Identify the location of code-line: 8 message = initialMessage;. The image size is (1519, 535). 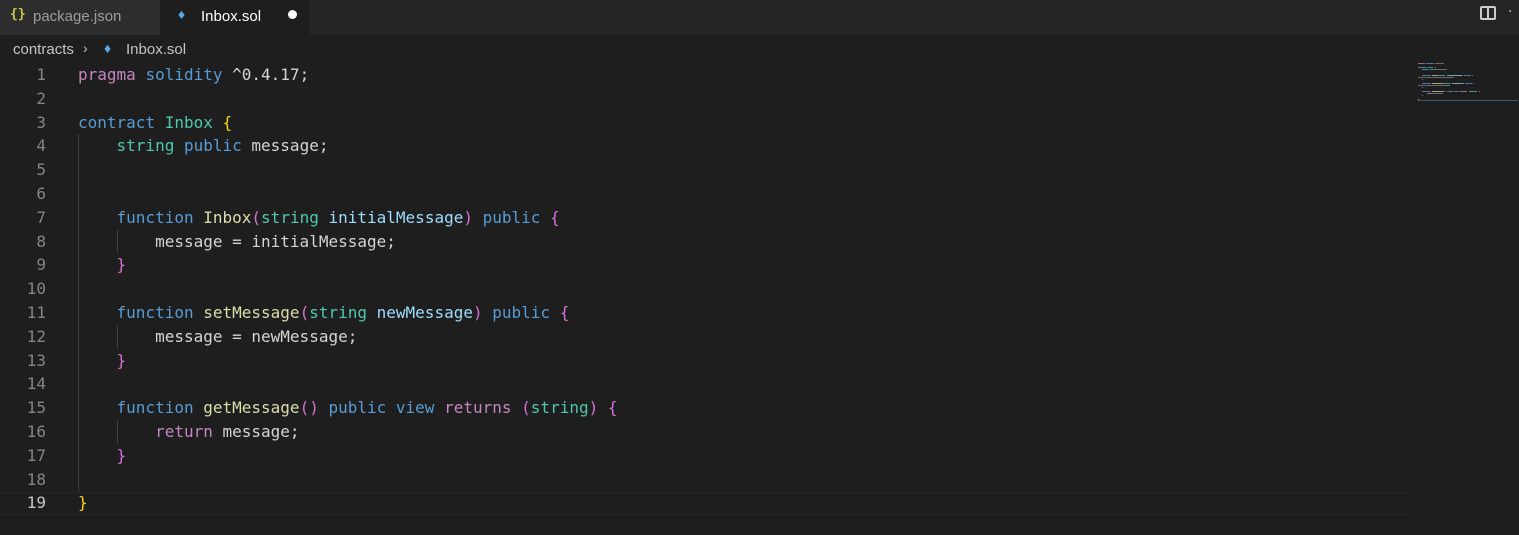
(706, 242).